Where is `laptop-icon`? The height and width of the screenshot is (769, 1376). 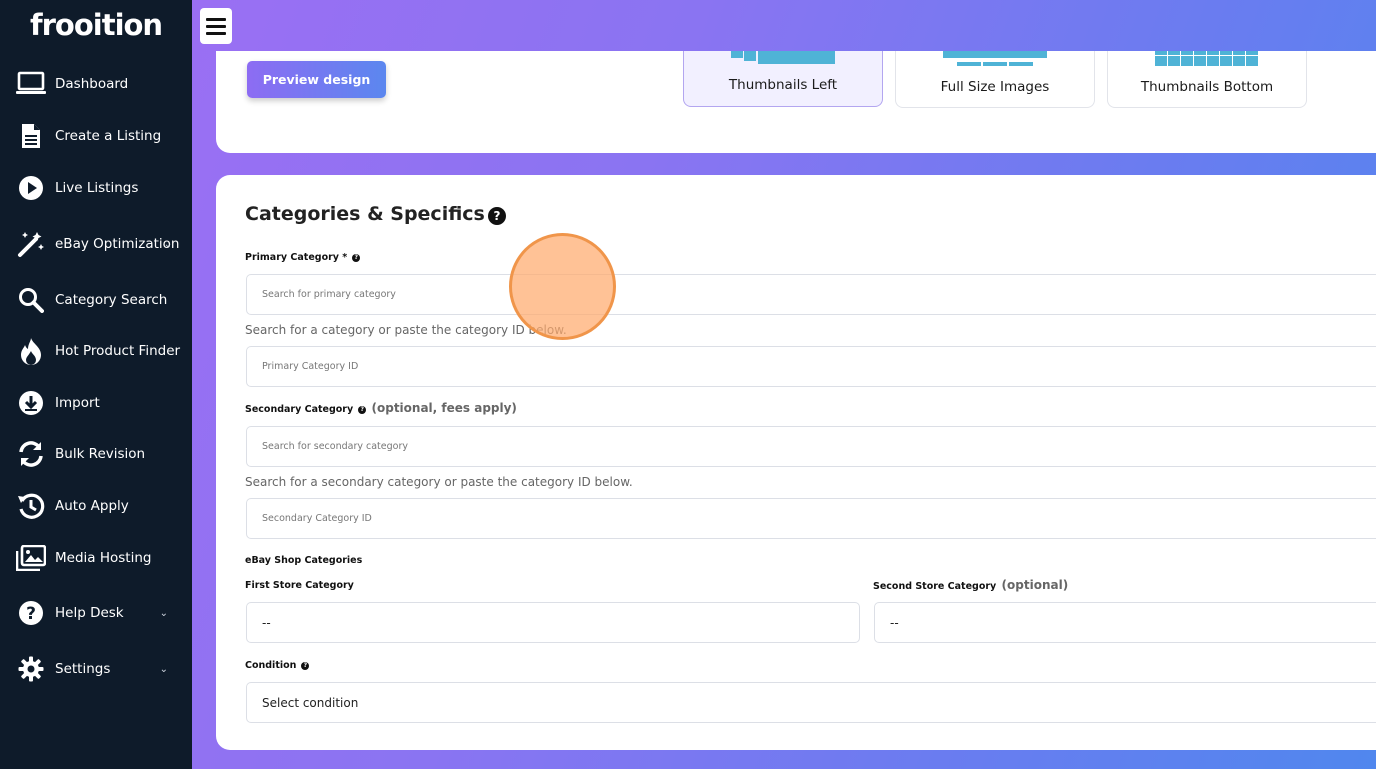 laptop-icon is located at coordinates (31, 84).